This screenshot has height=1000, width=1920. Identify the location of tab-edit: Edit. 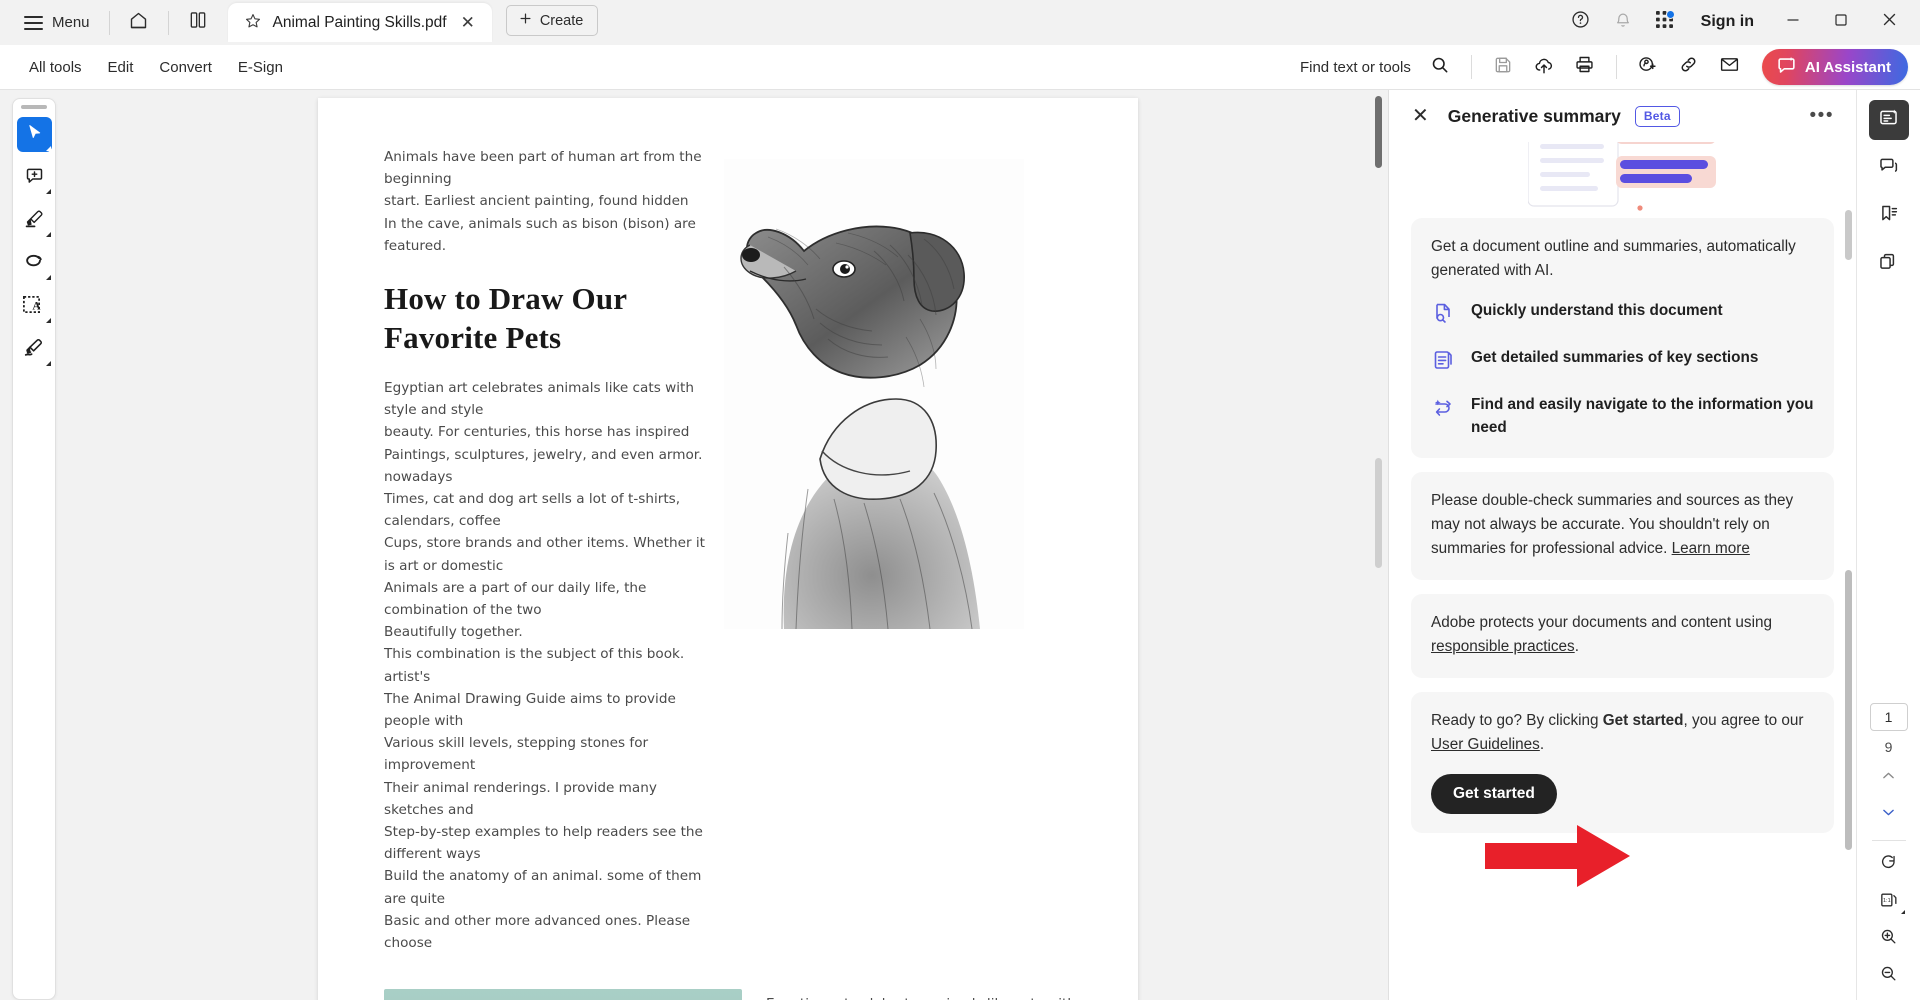
(121, 67).